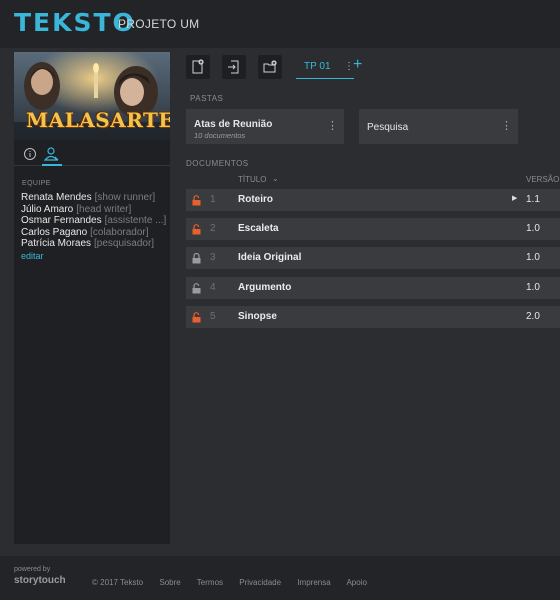  Describe the element at coordinates (255, 199) in the screenshot. I see `document-title: Roteiro` at that location.